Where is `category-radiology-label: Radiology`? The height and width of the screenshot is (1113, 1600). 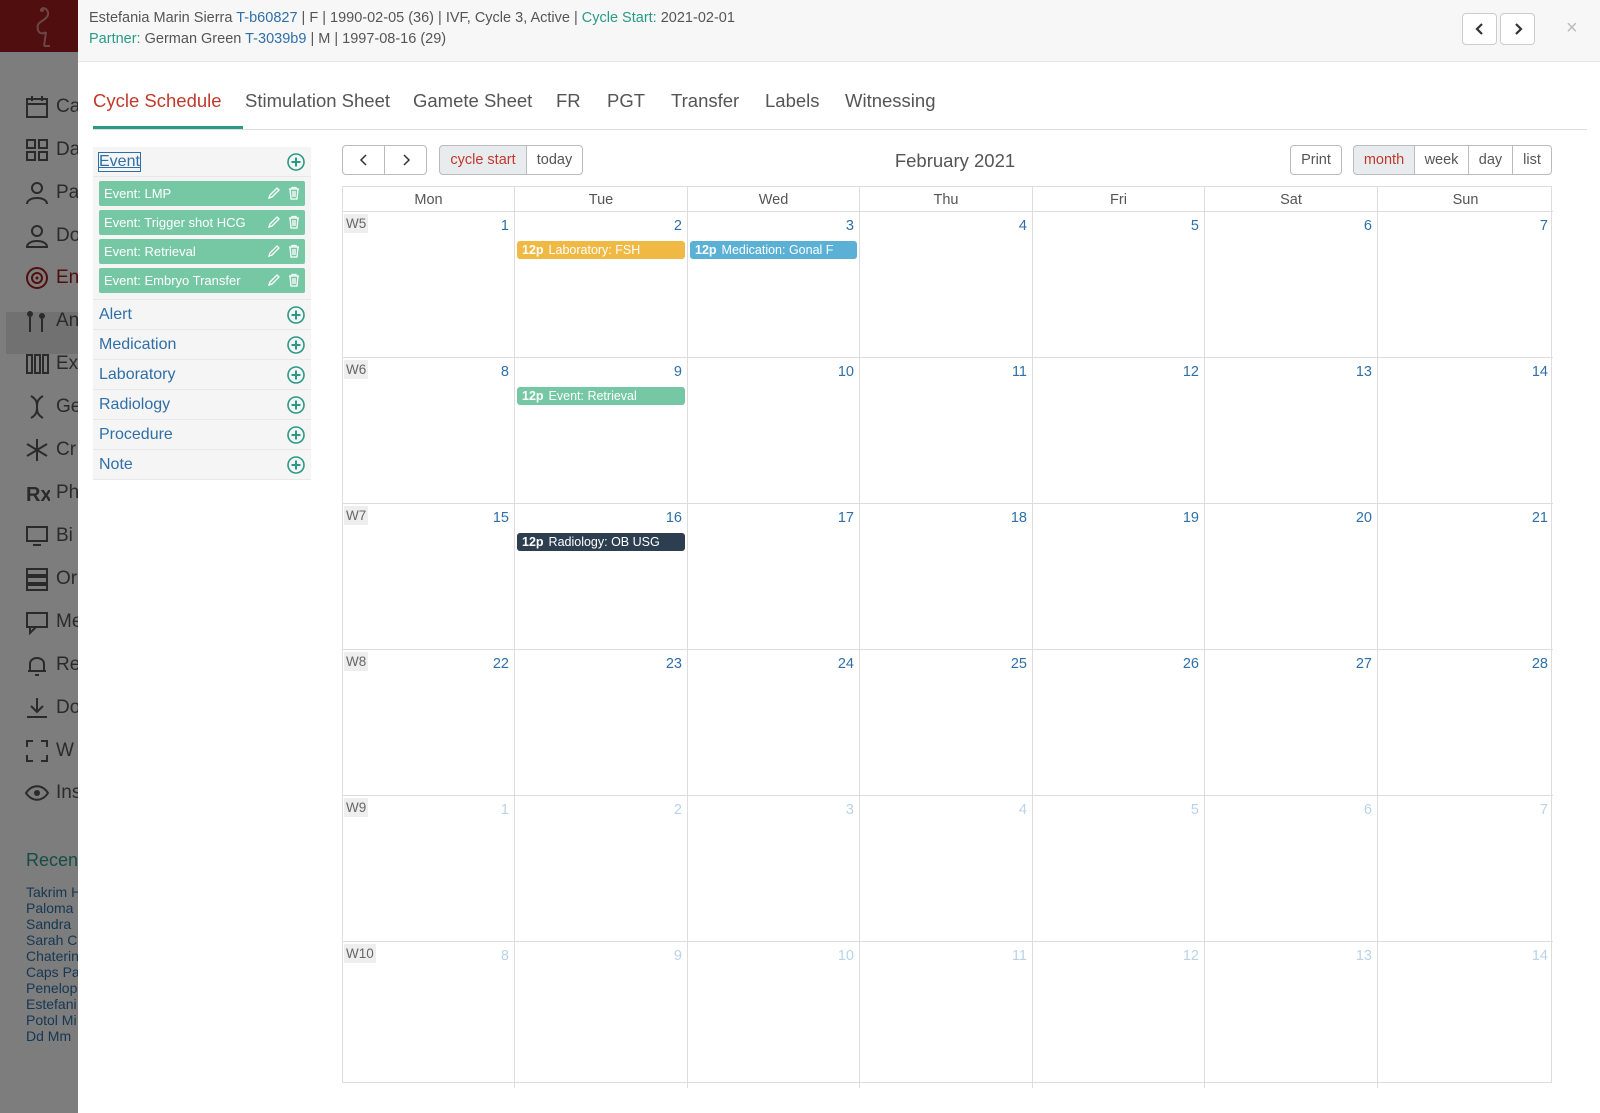 category-radiology-label: Radiology is located at coordinates (134, 405).